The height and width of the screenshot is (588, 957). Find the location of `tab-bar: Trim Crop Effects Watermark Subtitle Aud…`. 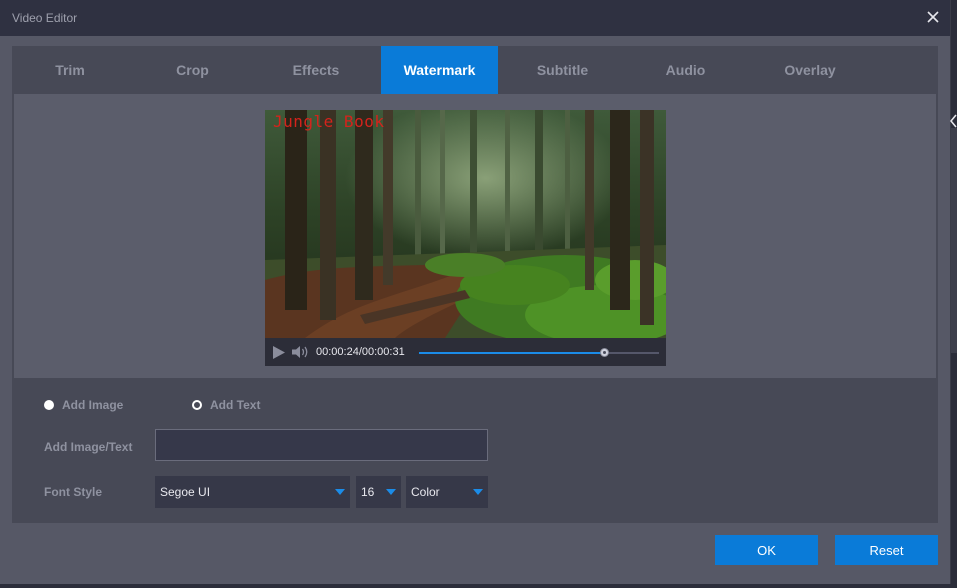

tab-bar: Trim Crop Effects Watermark Subtitle Aud… is located at coordinates (475, 70).